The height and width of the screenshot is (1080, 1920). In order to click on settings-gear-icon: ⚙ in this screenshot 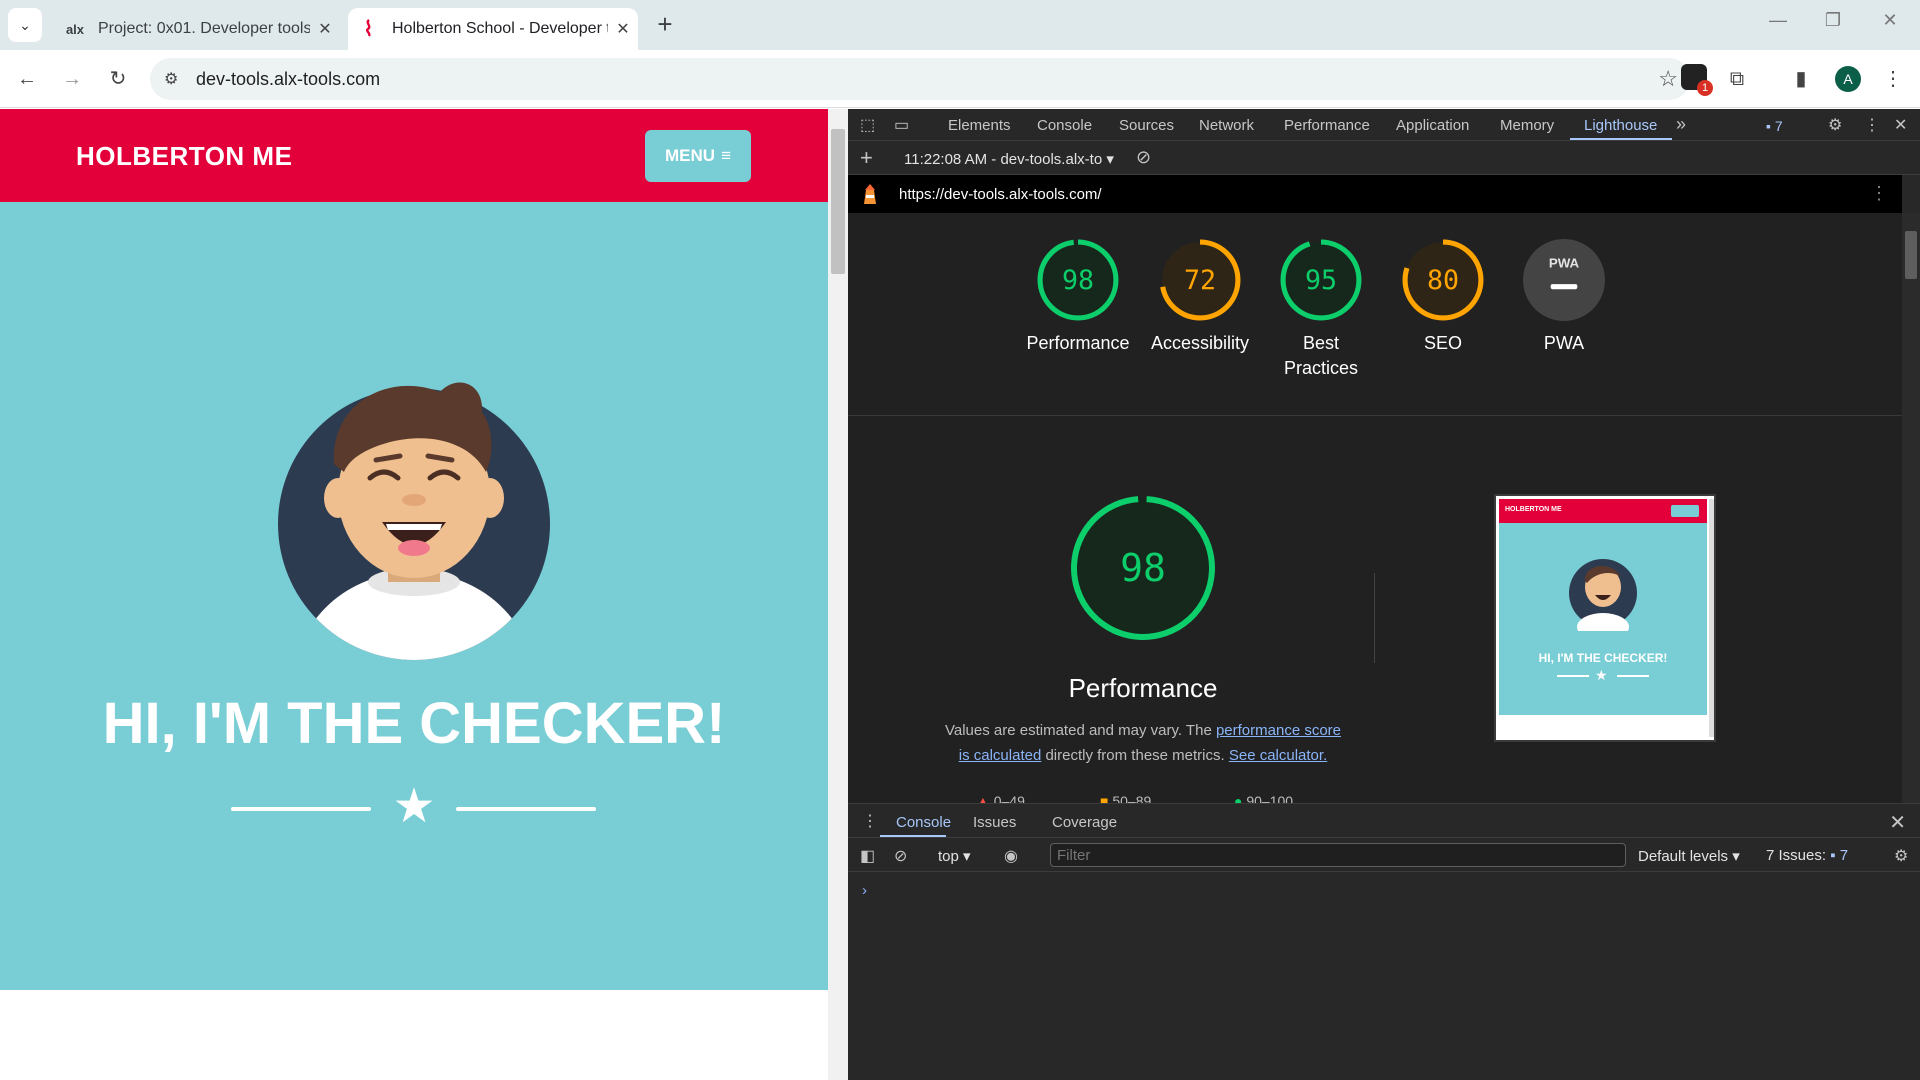, I will do `click(1835, 125)`.